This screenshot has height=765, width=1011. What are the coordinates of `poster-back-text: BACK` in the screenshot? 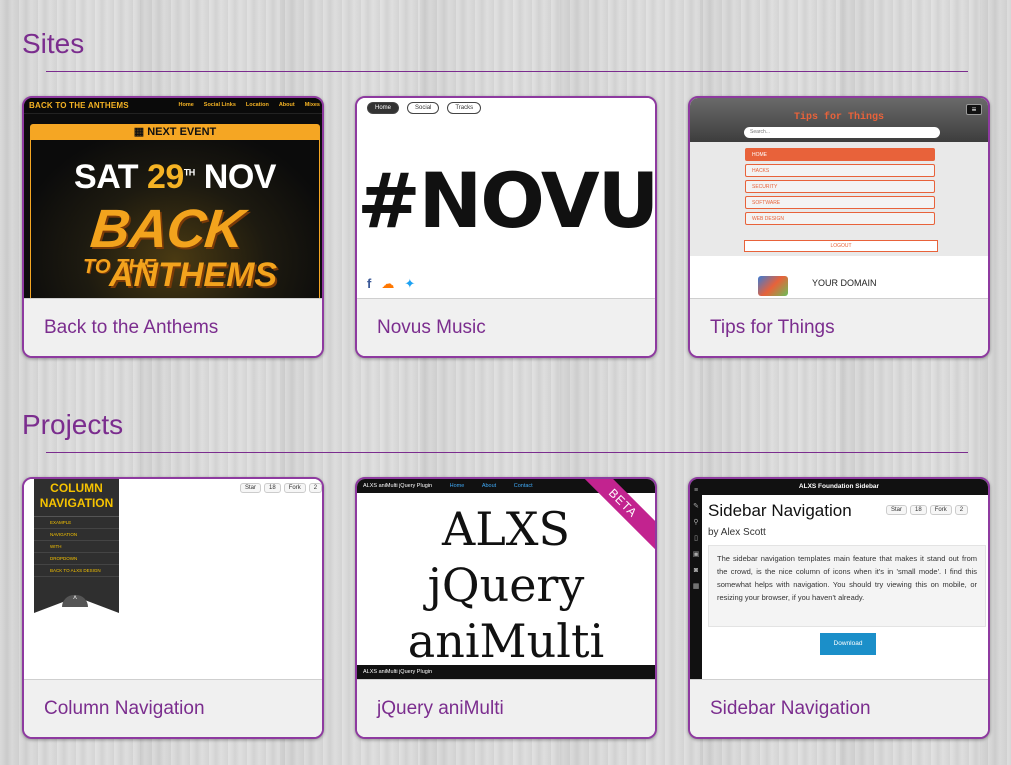 It's located at (167, 229).